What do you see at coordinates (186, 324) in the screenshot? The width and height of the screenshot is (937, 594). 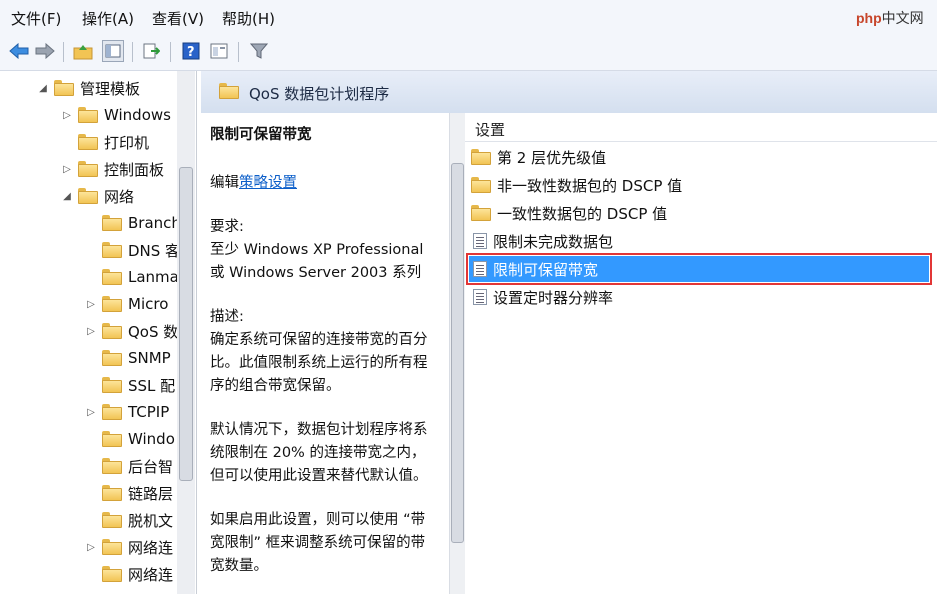 I see `tree-scroll-thumb` at bounding box center [186, 324].